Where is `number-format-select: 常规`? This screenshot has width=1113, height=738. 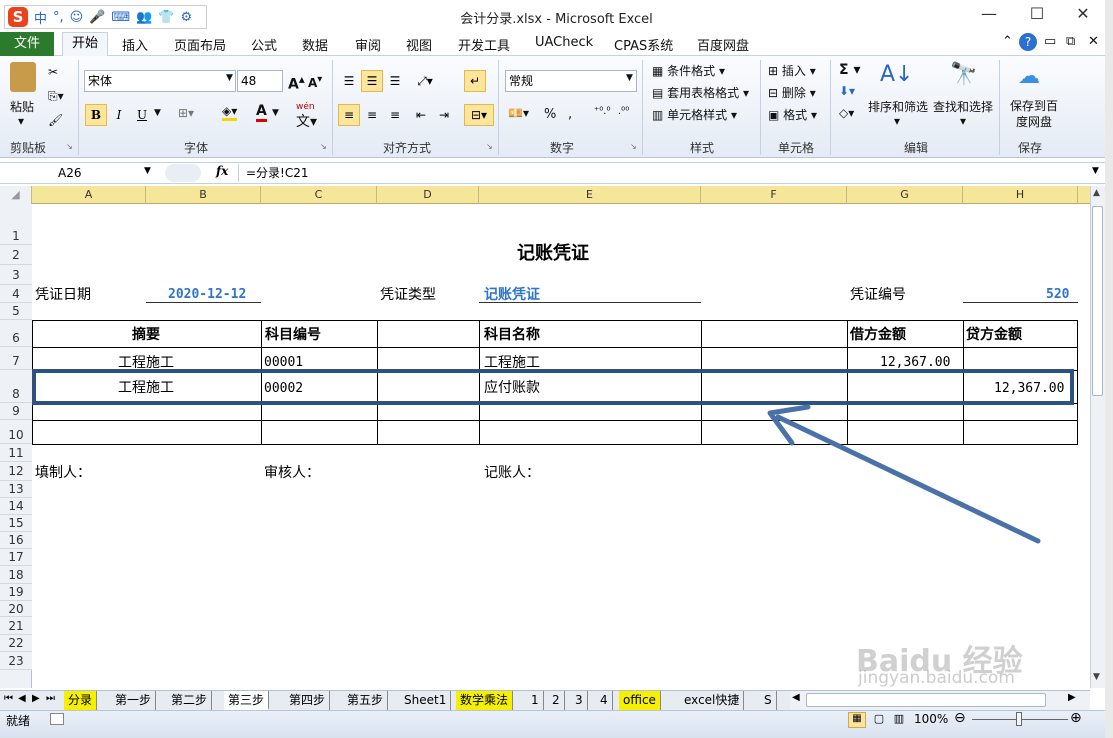 number-format-select: 常规 is located at coordinates (571, 81).